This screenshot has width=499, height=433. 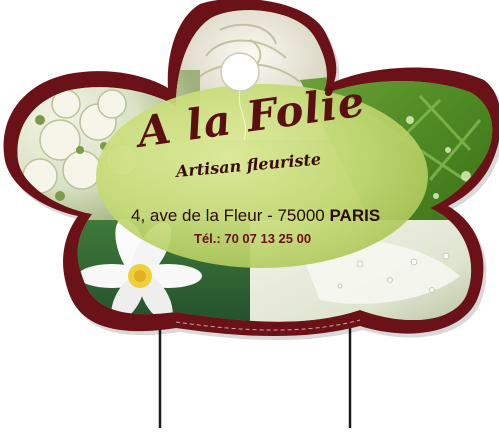 I want to click on address: 4, ave de la Fleur - 75000 PARIS, so click(x=255, y=216).